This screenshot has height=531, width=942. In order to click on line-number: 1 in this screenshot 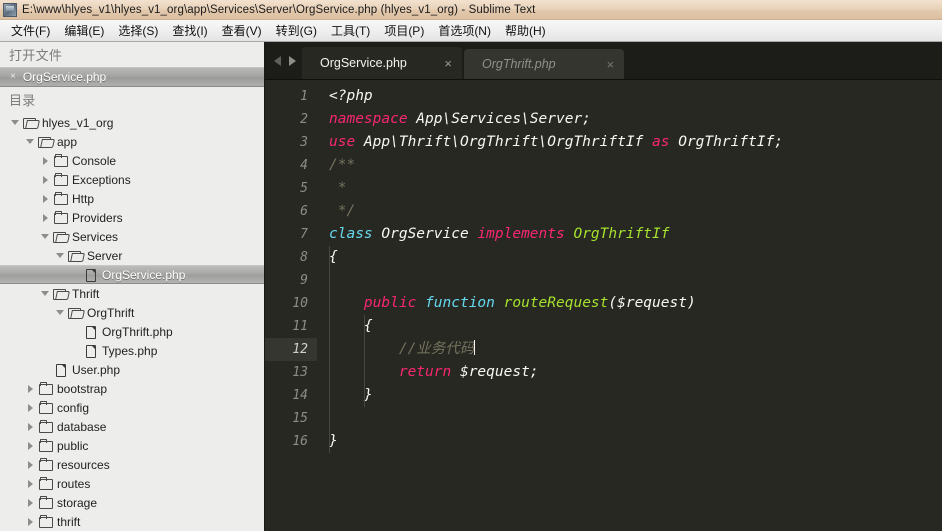, I will do `click(304, 96)`.